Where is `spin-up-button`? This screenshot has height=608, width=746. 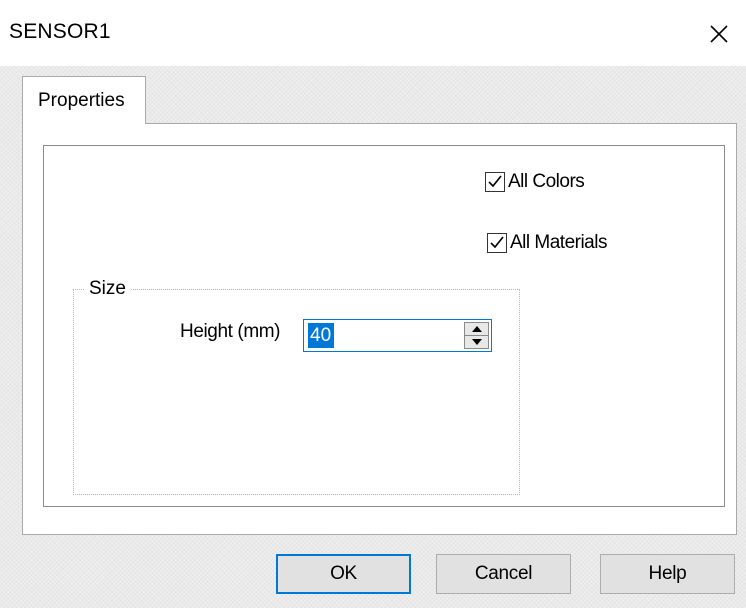
spin-up-button is located at coordinates (476, 329).